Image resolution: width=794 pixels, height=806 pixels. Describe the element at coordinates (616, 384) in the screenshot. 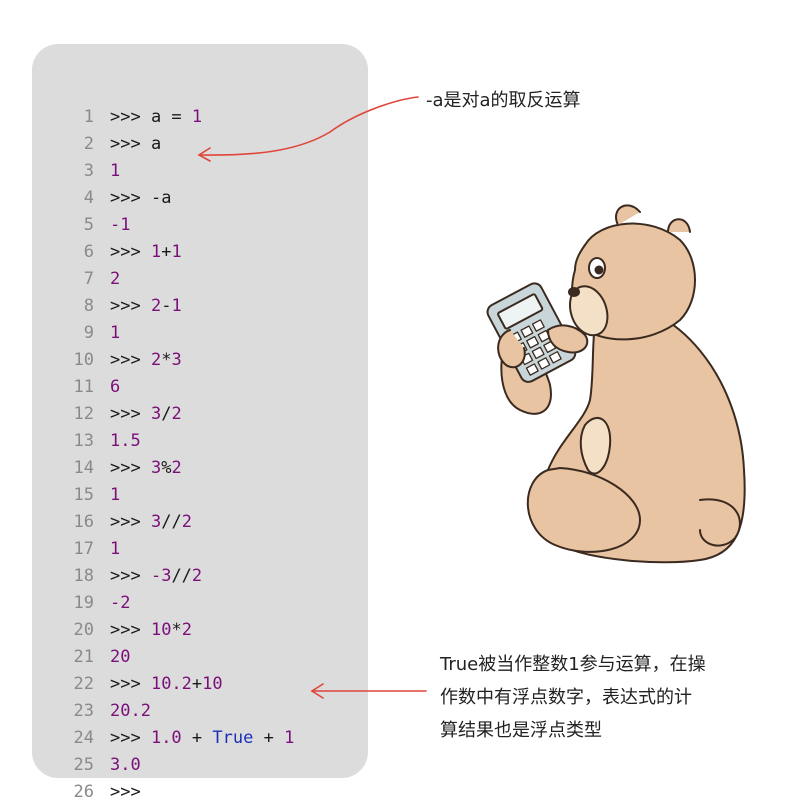

I see `bear-with-calculator-icon` at that location.